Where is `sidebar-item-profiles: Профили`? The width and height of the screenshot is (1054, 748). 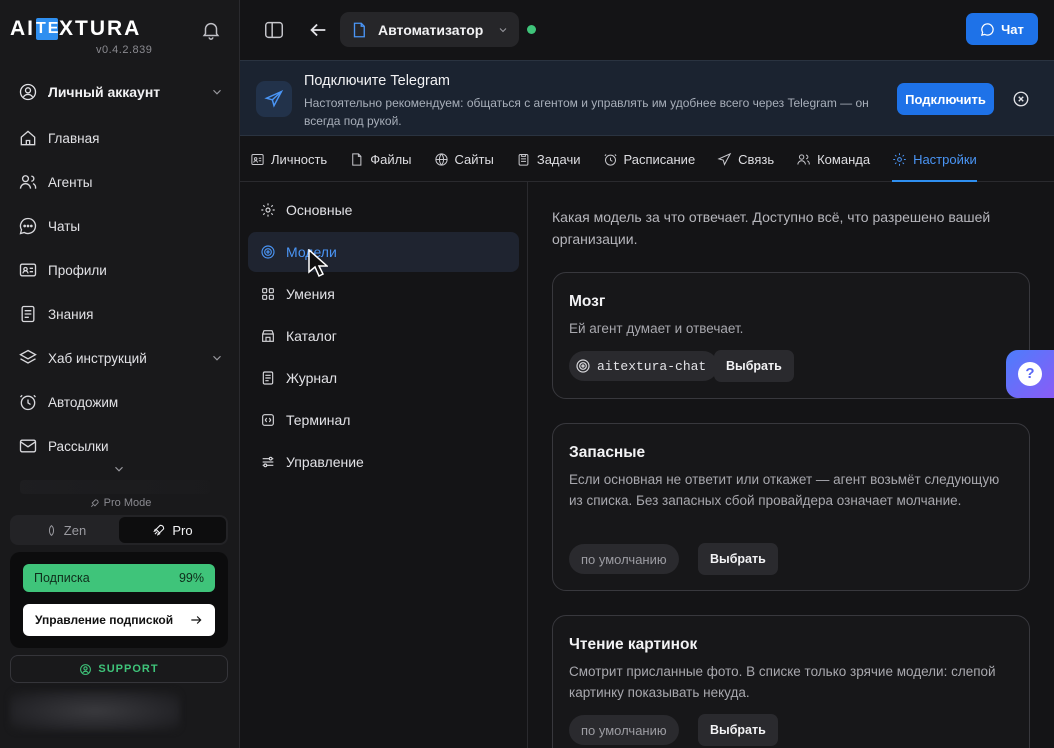 sidebar-item-profiles: Профили is located at coordinates (121, 270).